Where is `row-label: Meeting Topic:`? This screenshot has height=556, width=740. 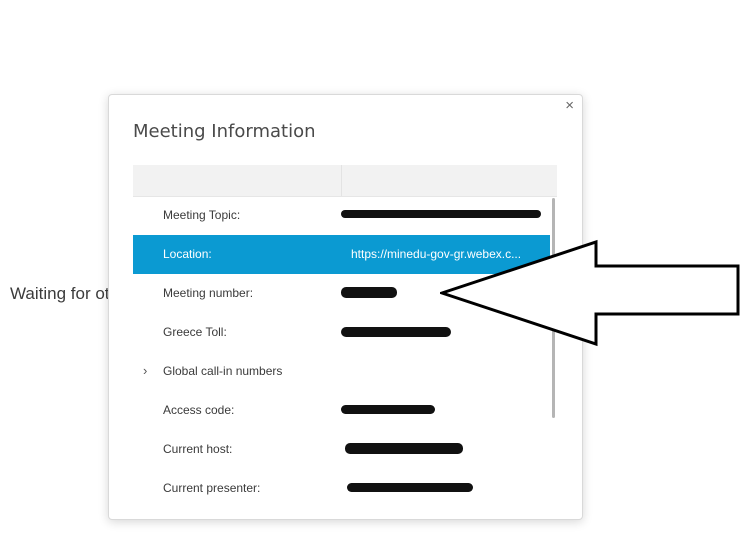
row-label: Meeting Topic: is located at coordinates (202, 215).